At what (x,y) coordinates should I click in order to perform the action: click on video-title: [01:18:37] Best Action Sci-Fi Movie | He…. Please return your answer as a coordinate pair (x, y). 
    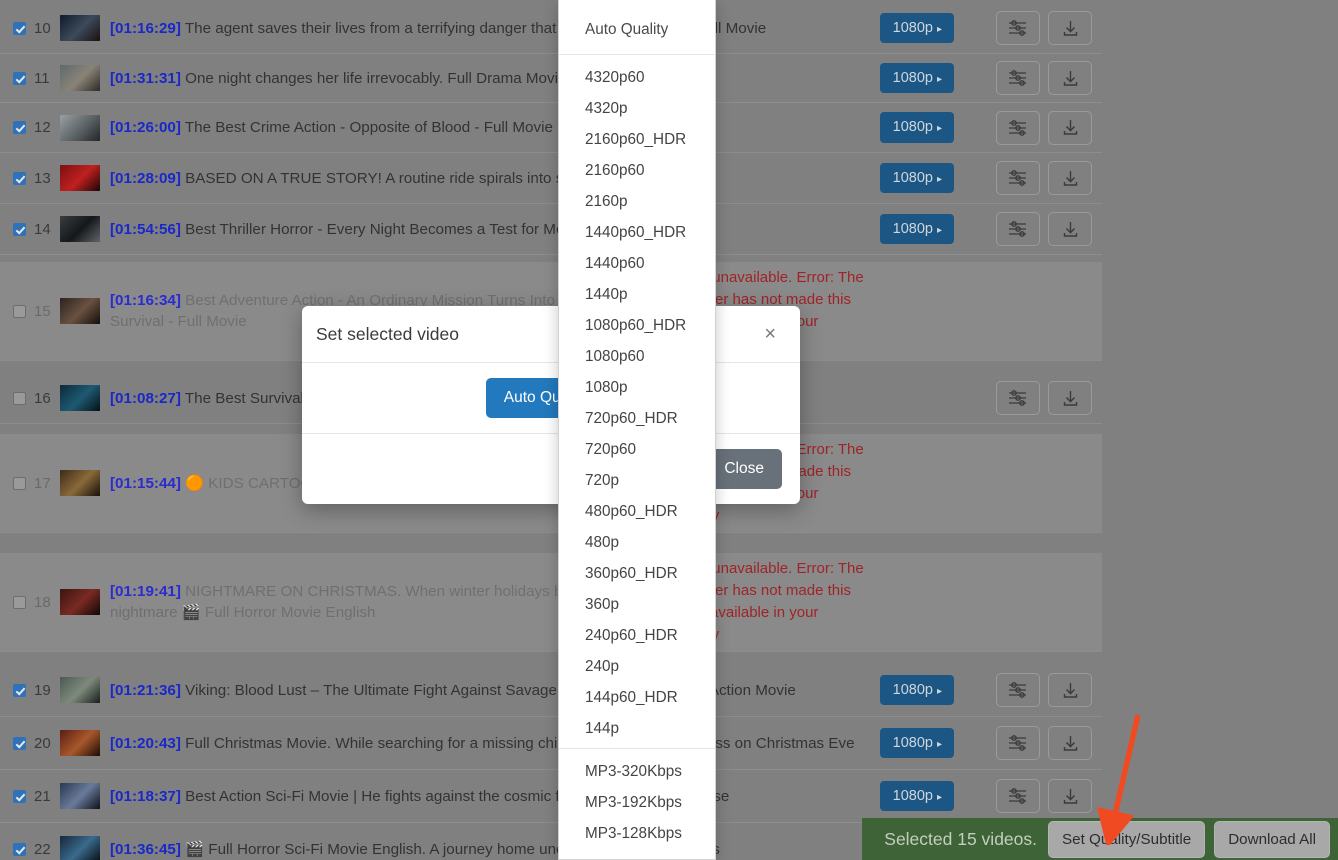
    Looking at the image, I should click on (490, 796).